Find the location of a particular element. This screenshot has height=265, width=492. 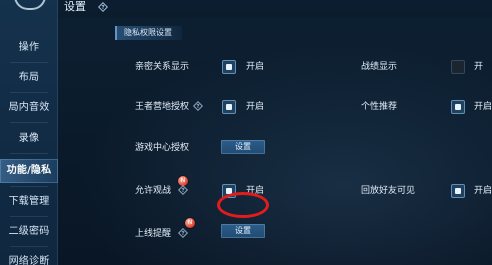

row-label-friend-relationship: 亲密关系显示 is located at coordinates (162, 67).